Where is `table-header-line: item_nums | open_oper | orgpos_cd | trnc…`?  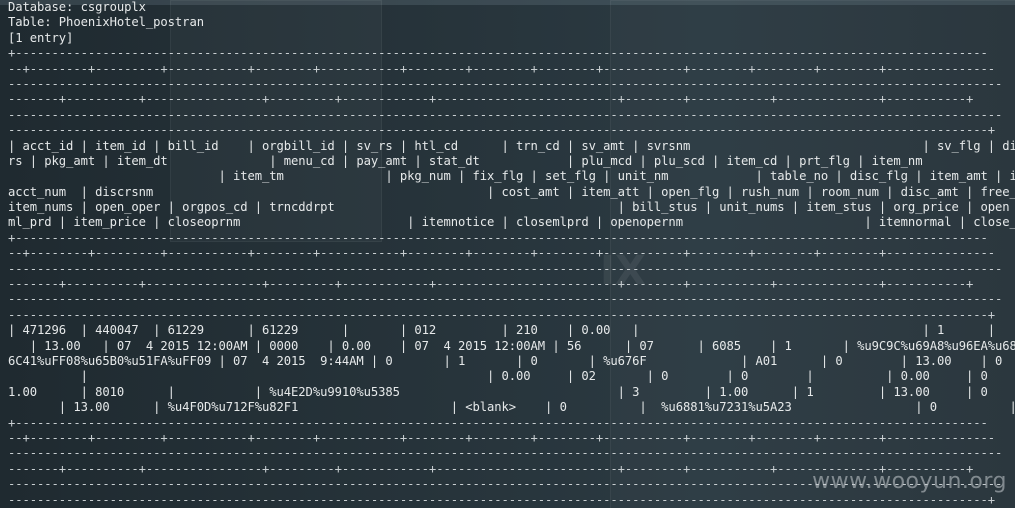
table-header-line: item_nums | open_oper | orgpos_cd | trnc… is located at coordinates (509, 207).